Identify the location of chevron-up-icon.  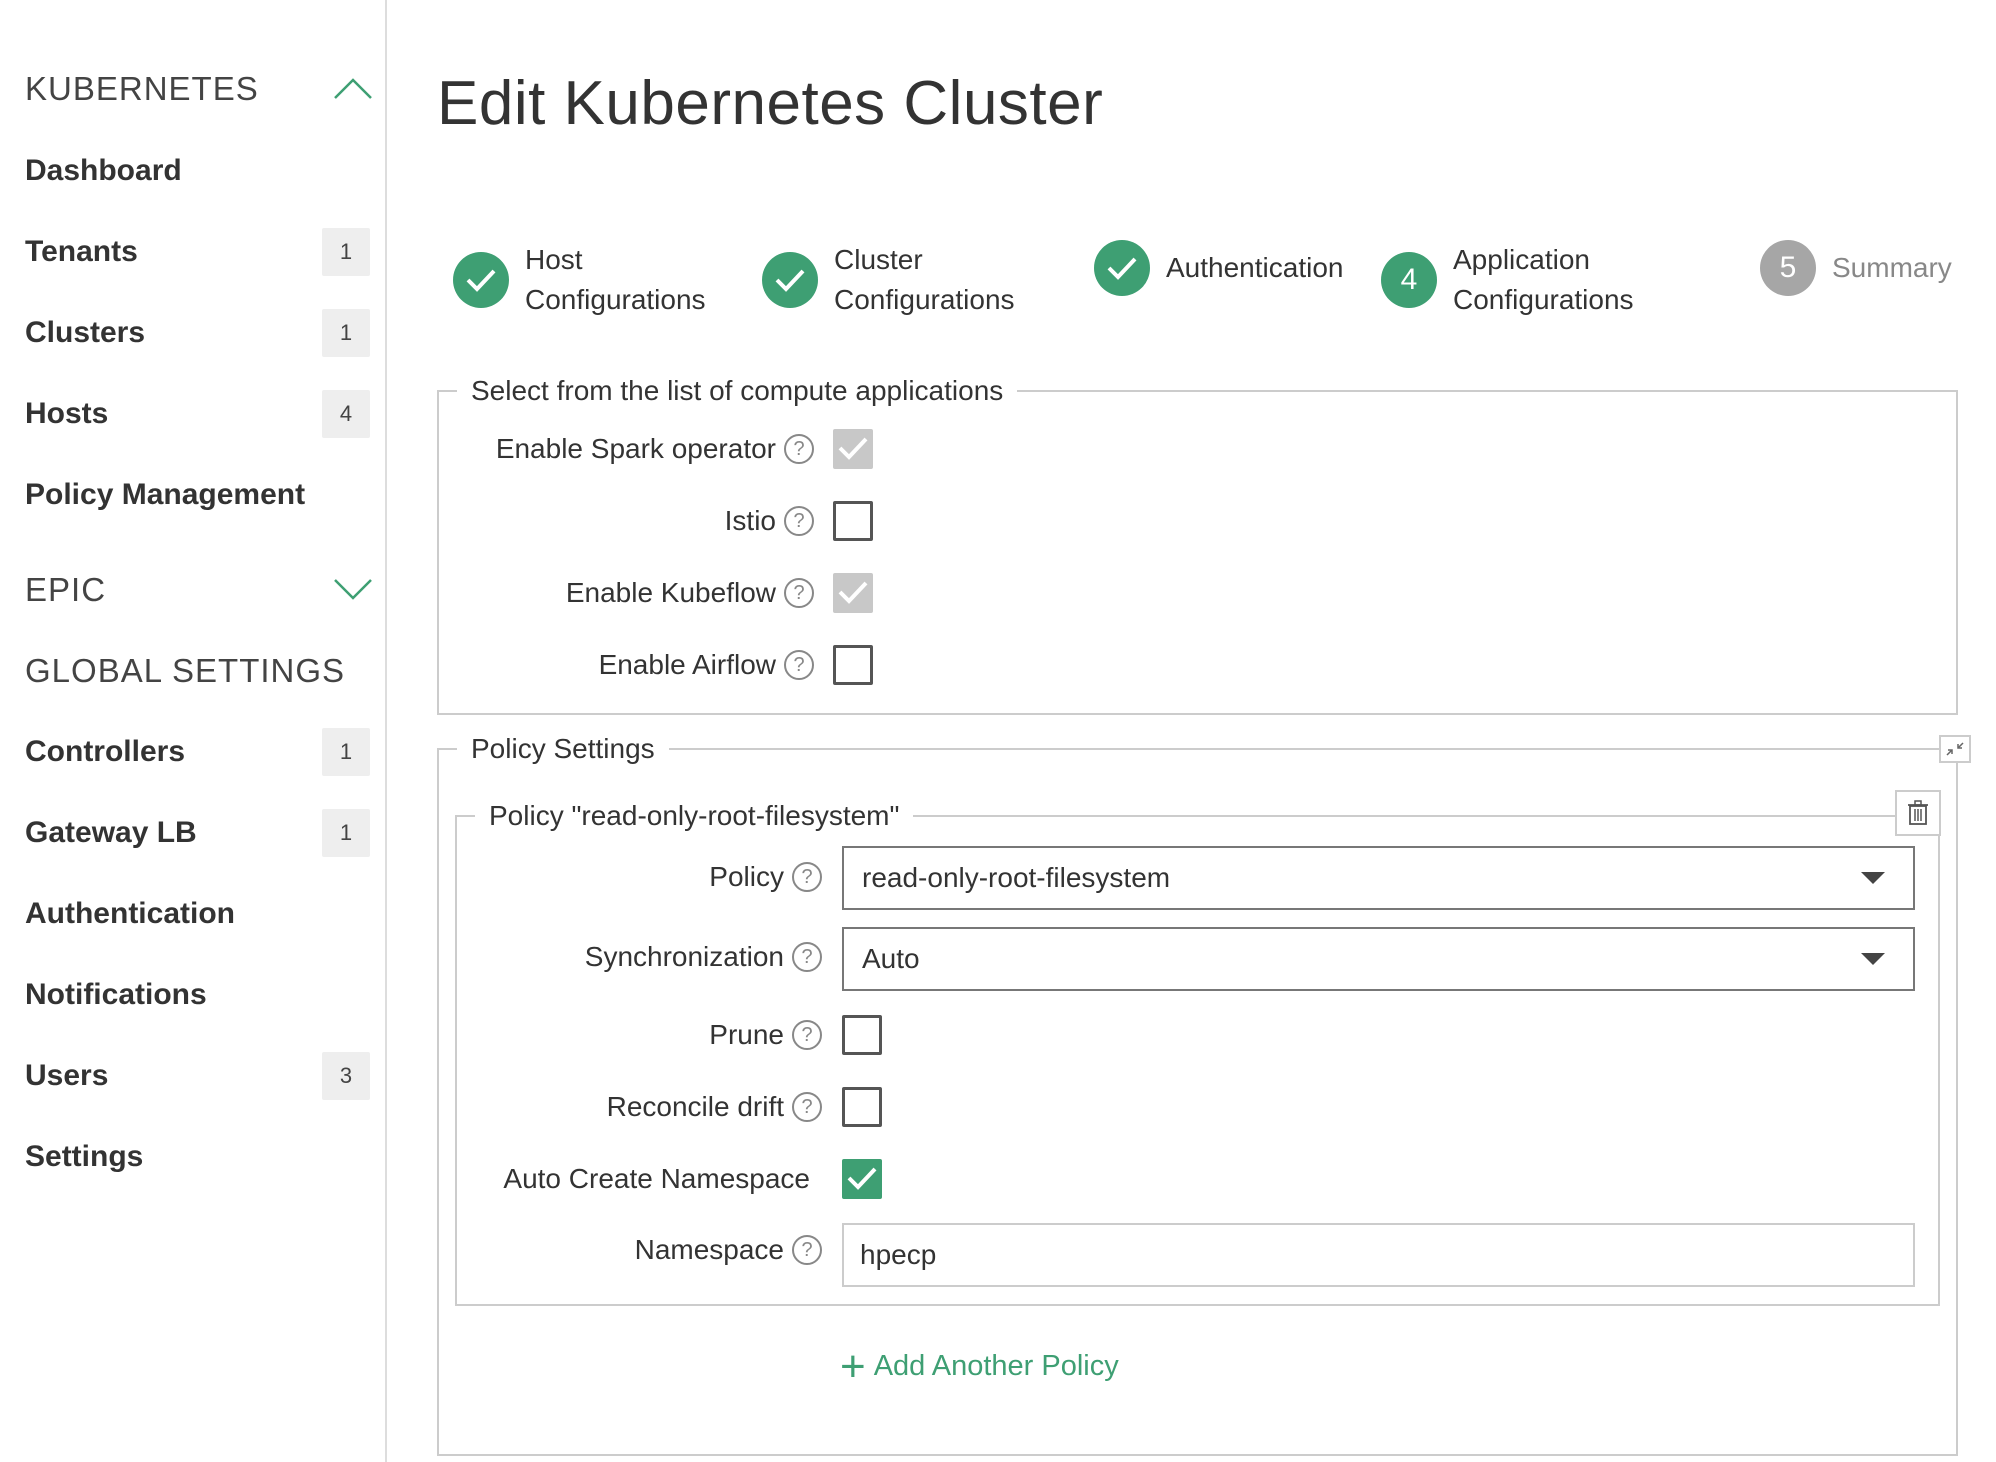
(353, 88).